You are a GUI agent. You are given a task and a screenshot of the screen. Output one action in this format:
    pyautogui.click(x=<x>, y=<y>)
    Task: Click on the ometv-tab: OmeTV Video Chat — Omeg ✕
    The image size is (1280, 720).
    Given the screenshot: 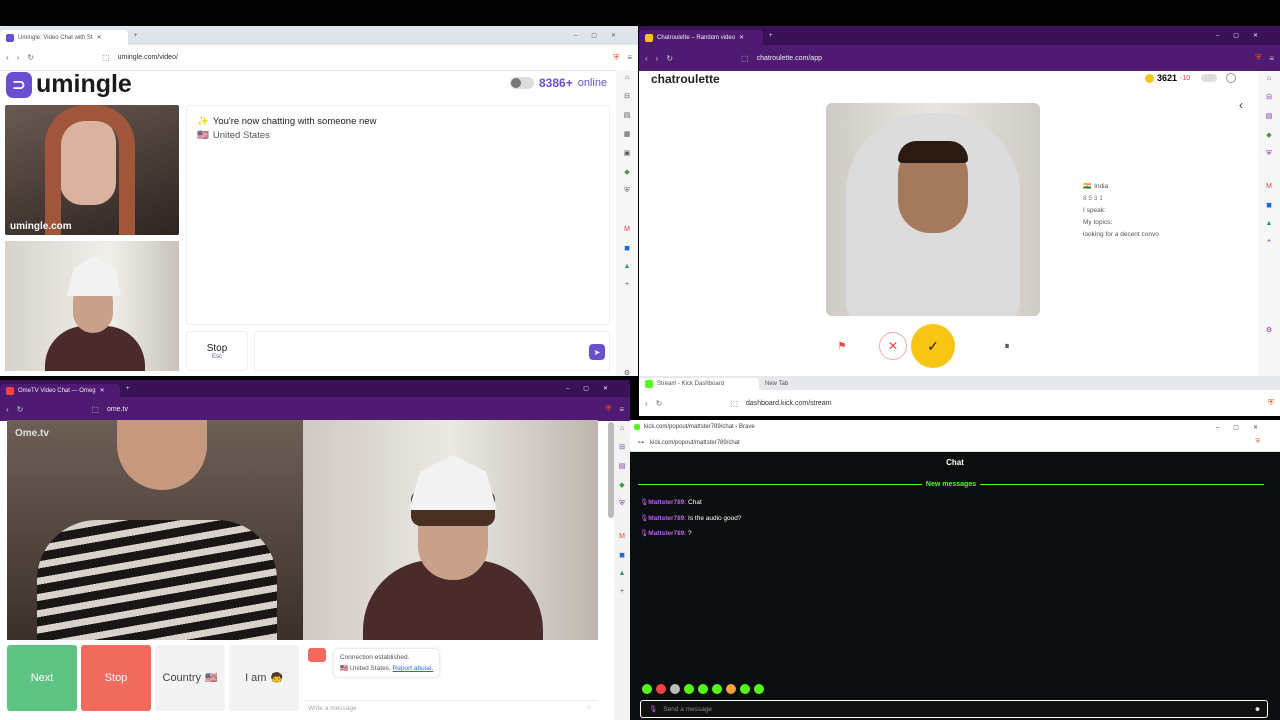 What is the action you would take?
    pyautogui.click(x=60, y=390)
    